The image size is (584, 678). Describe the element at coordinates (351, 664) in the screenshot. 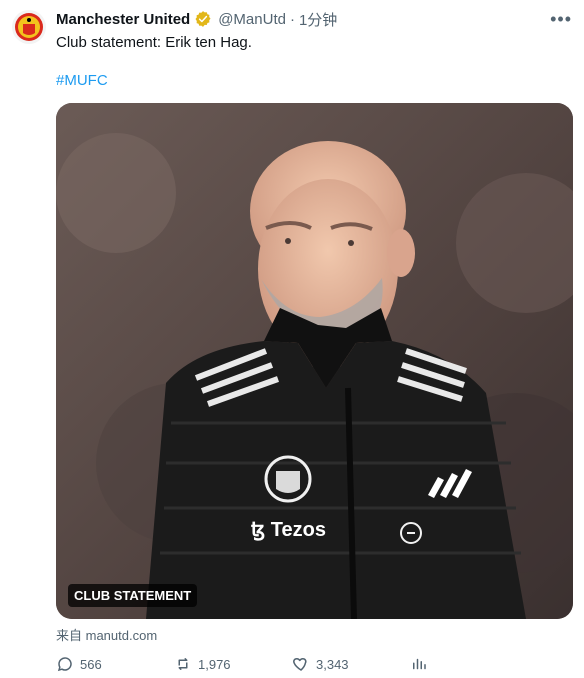

I see `like-button: 3,343` at that location.